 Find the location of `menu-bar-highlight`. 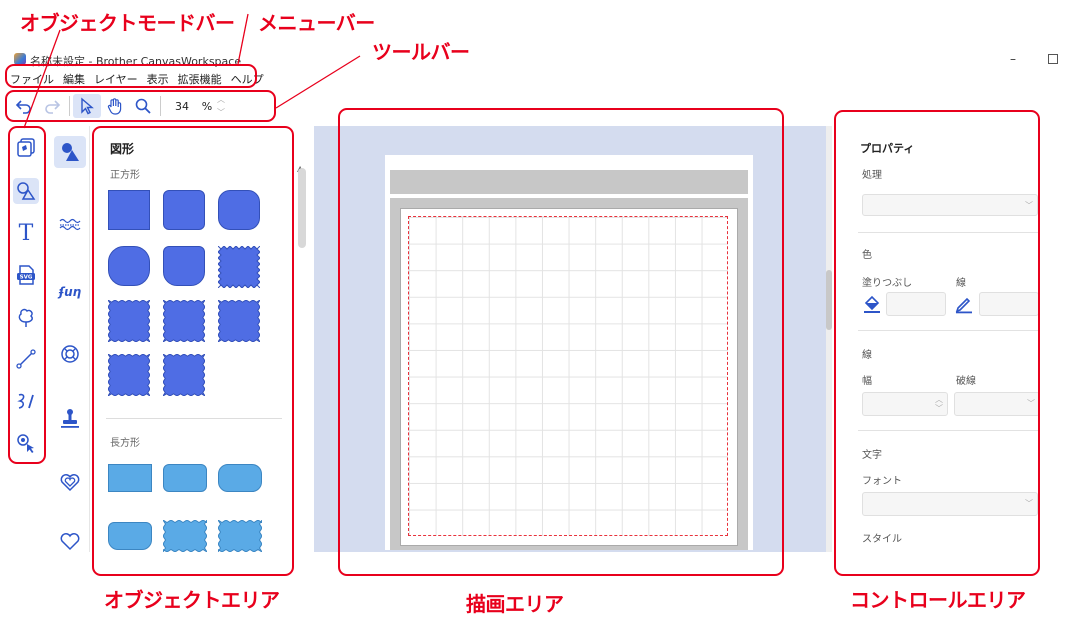

menu-bar-highlight is located at coordinates (131, 76).